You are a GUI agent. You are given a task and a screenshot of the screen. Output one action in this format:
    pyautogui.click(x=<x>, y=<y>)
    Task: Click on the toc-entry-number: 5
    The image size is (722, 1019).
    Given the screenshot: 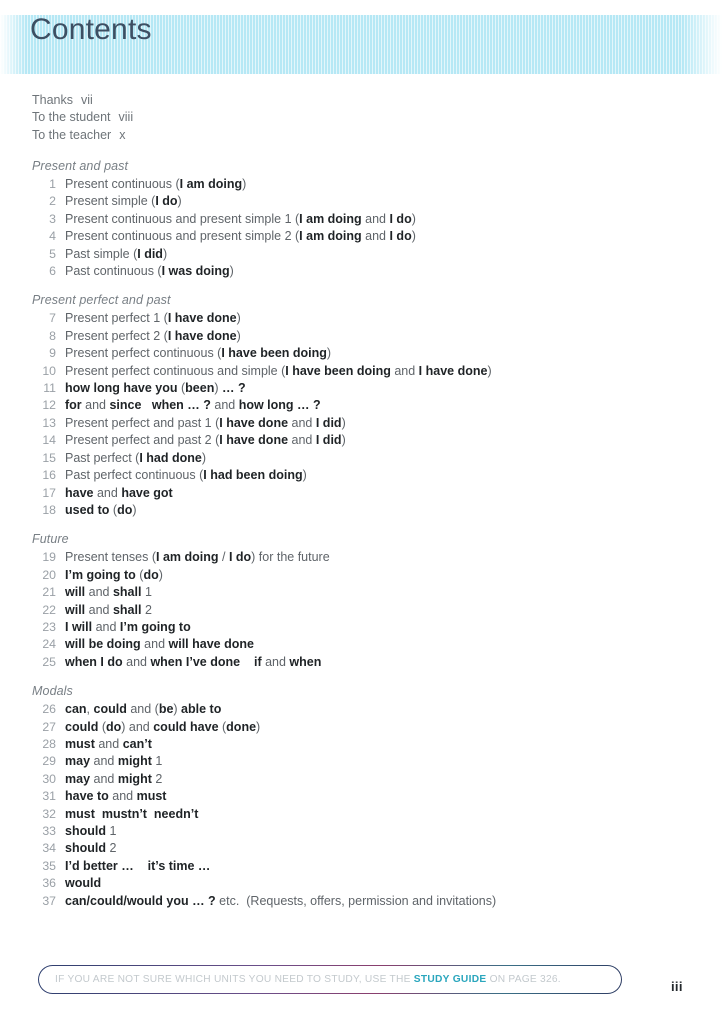 What is the action you would take?
    pyautogui.click(x=52, y=253)
    